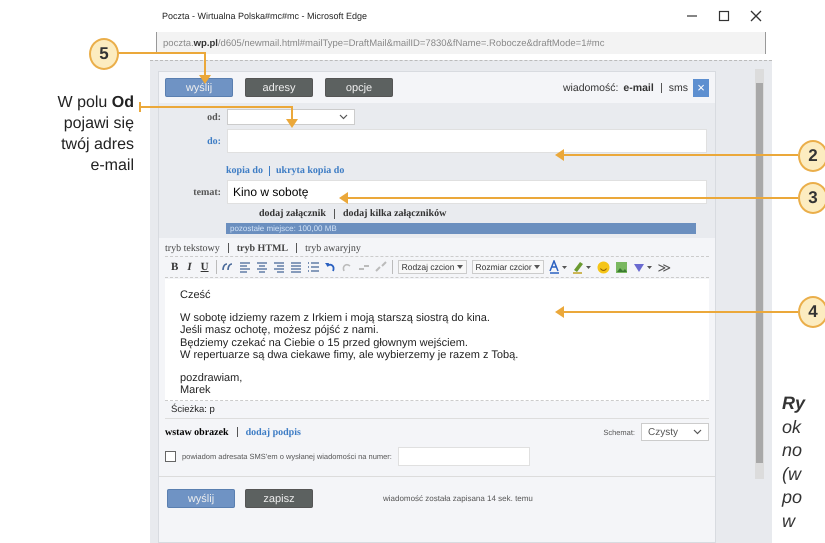 This screenshot has height=543, width=825. Describe the element at coordinates (265, 16) in the screenshot. I see `window-title: Poczta - Wirtualna Polska#mc#mc - Microsoft Edge` at that location.